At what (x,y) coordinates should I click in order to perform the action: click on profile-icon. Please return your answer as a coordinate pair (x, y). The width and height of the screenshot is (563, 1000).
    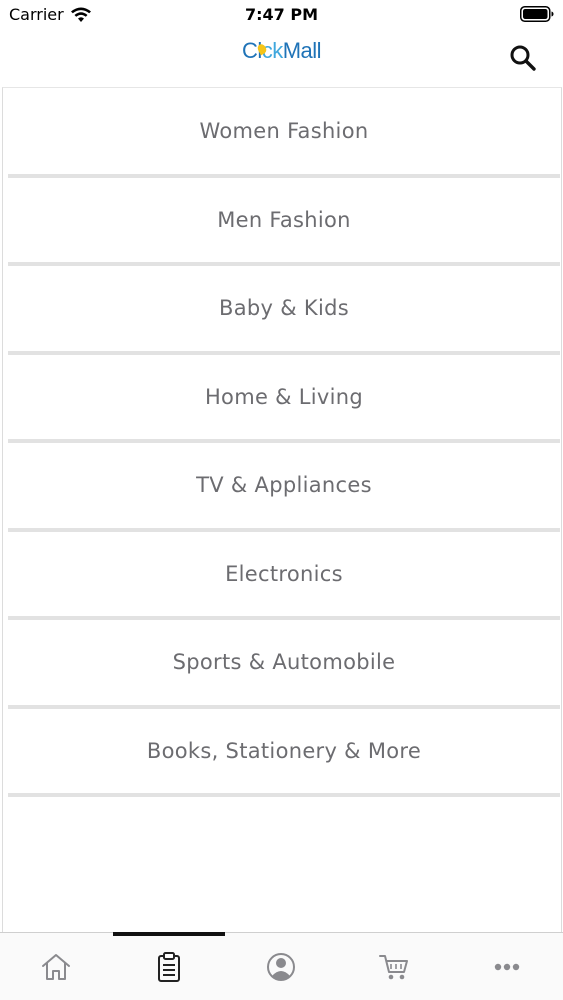
    Looking at the image, I should click on (281, 966).